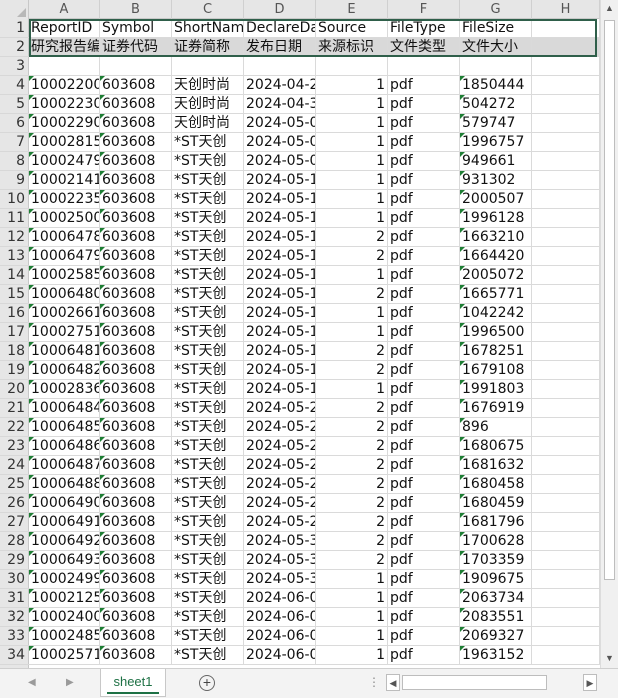  Describe the element at coordinates (14, 389) in the screenshot. I see `row-header: 20` at that location.